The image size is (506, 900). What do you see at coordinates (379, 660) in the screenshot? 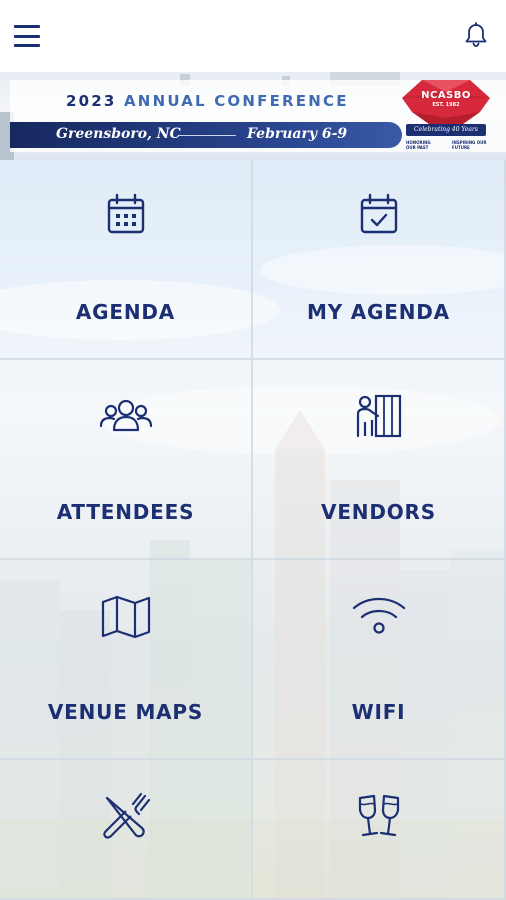
I see `wifi-tile: WIFI` at bounding box center [379, 660].